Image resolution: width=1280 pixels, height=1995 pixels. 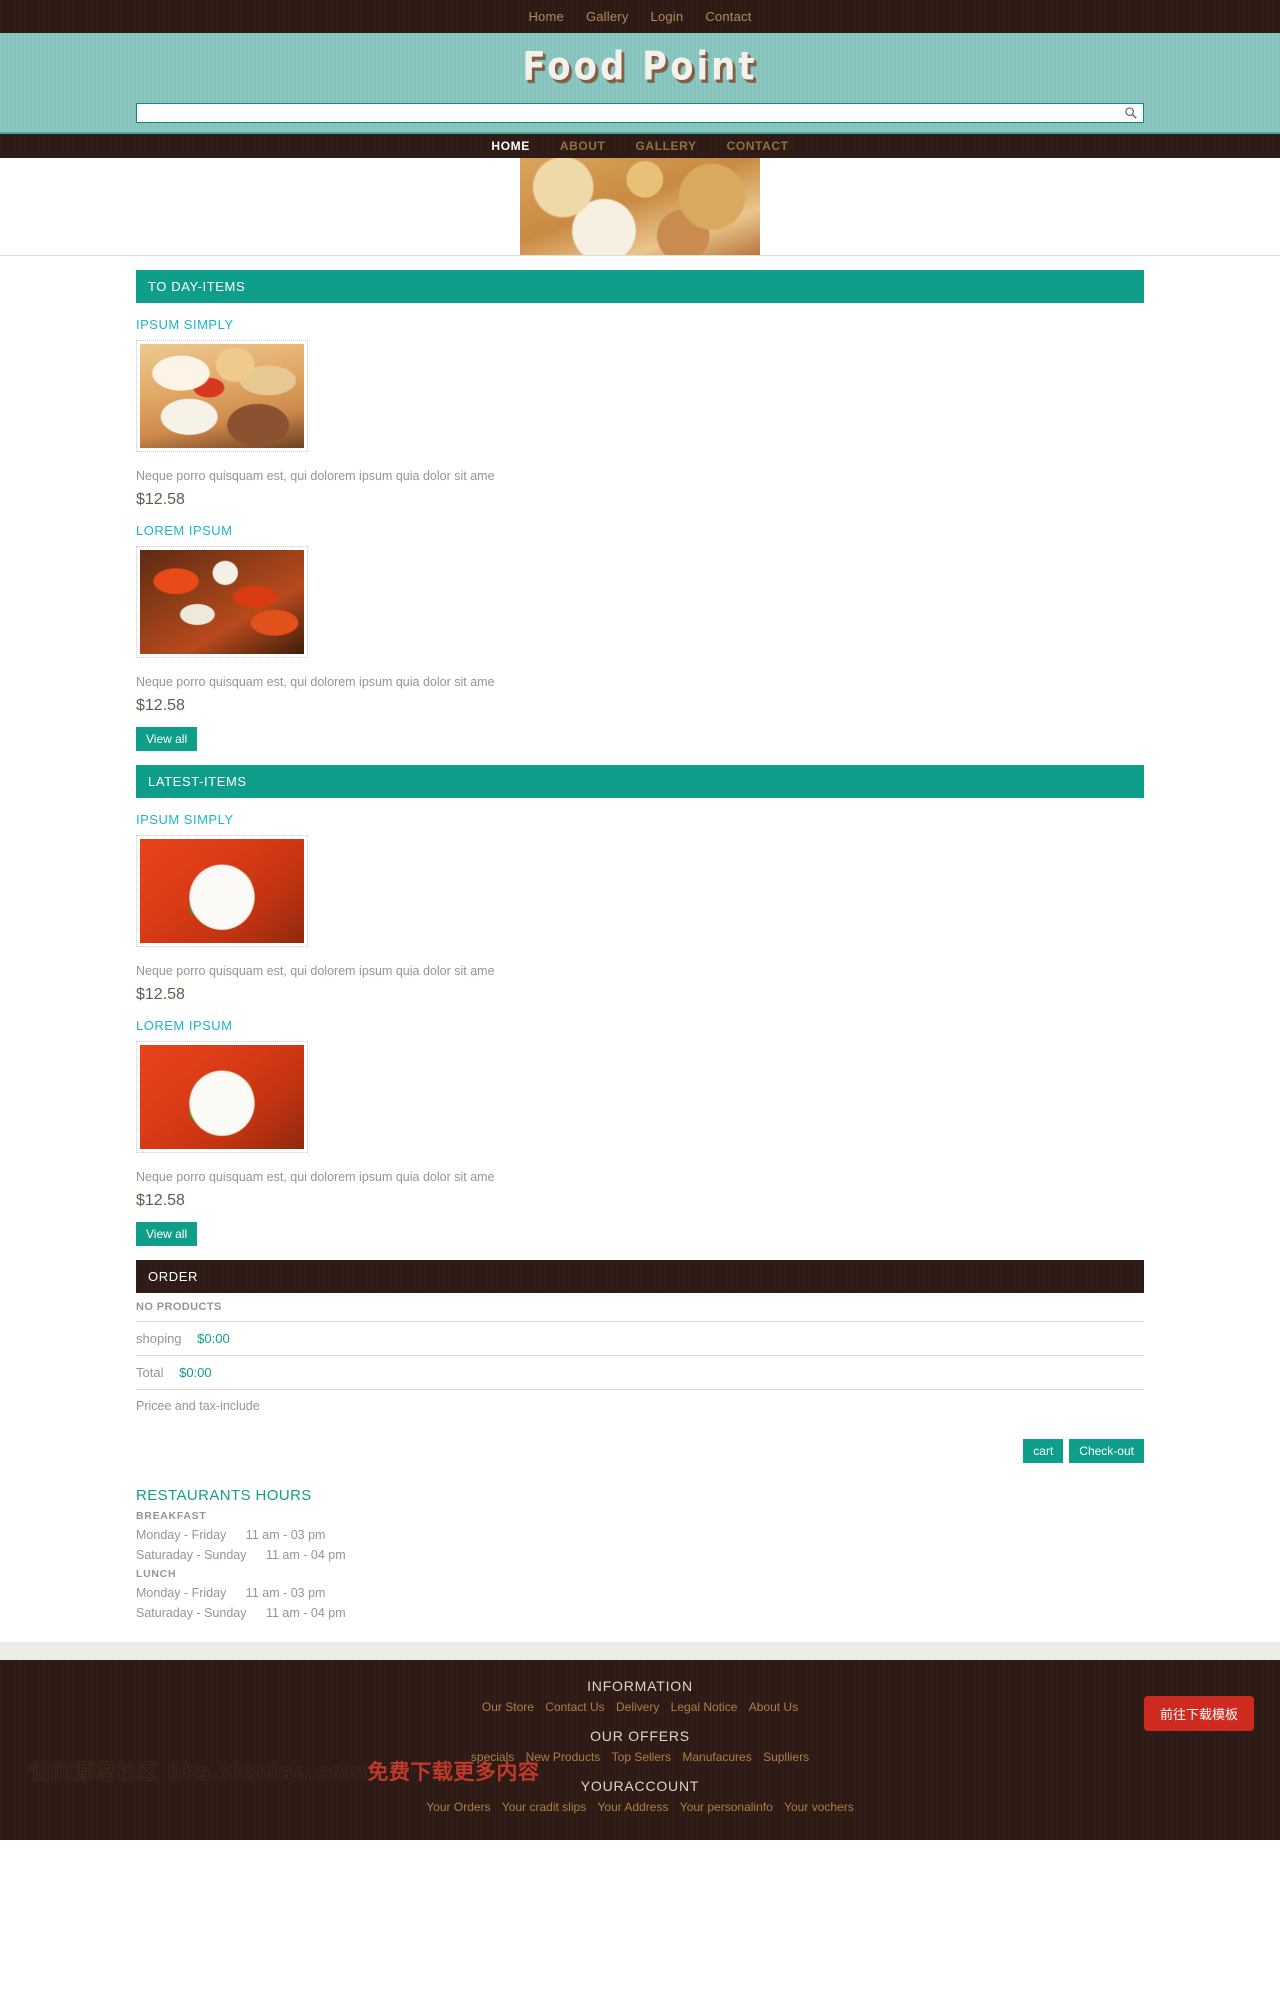 I want to click on cart-button: cart, so click(x=1043, y=1451).